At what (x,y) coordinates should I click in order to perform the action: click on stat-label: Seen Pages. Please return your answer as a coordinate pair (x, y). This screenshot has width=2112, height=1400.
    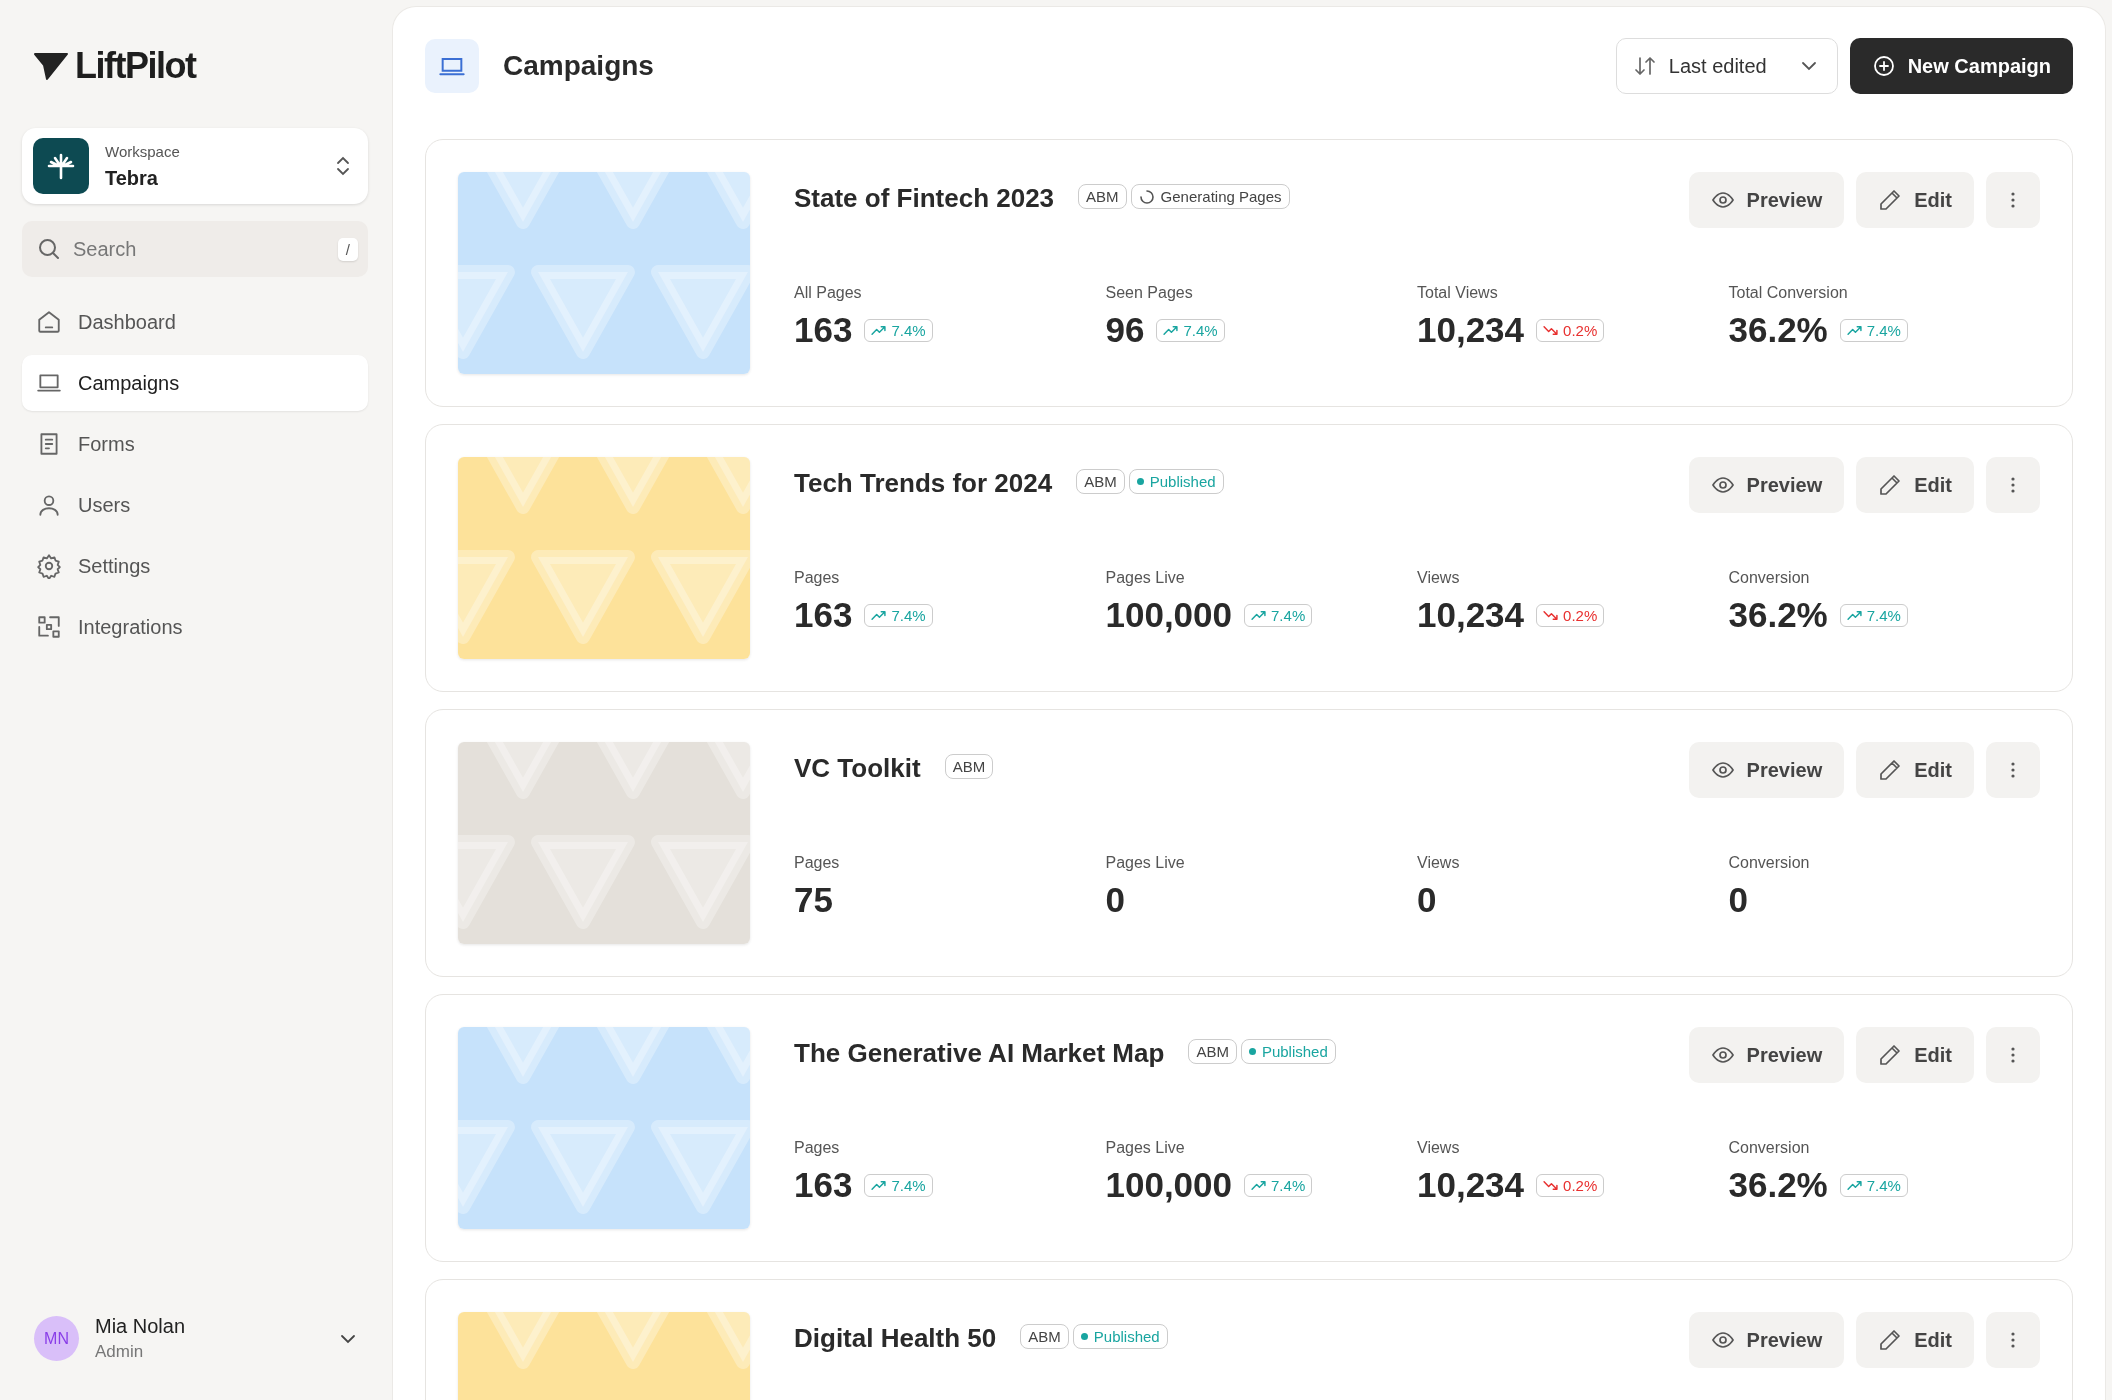
    Looking at the image, I should click on (1149, 293).